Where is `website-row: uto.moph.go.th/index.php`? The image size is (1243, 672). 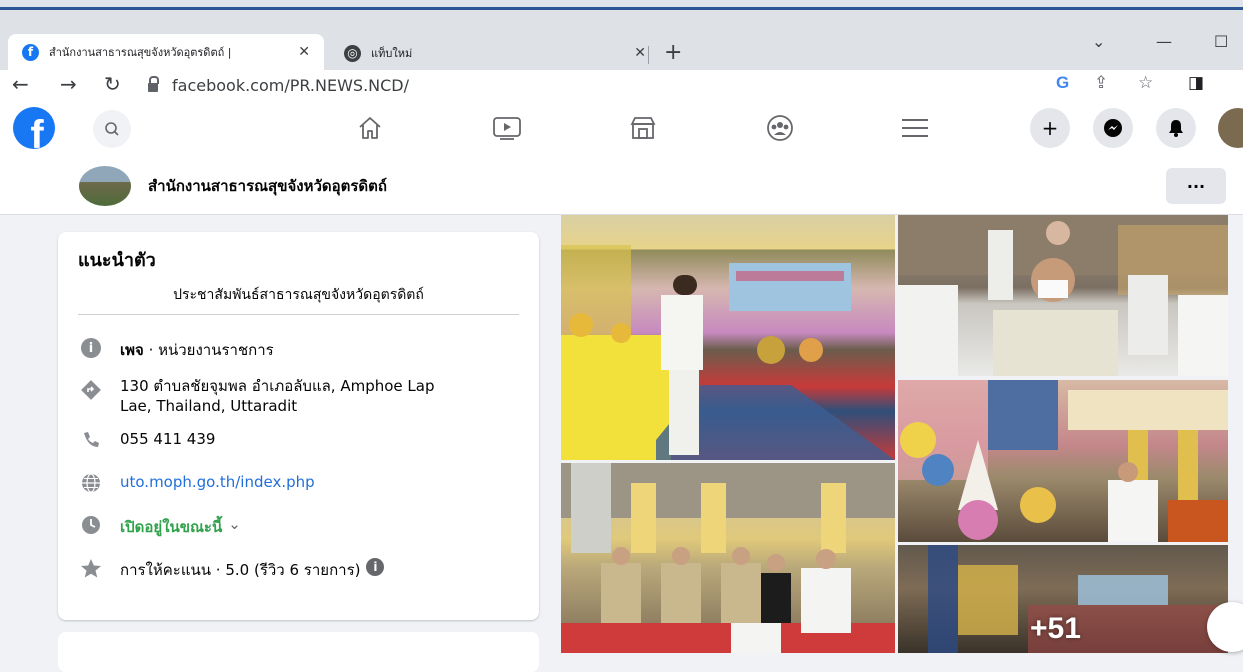 website-row: uto.moph.go.th/index.php is located at coordinates (196, 484).